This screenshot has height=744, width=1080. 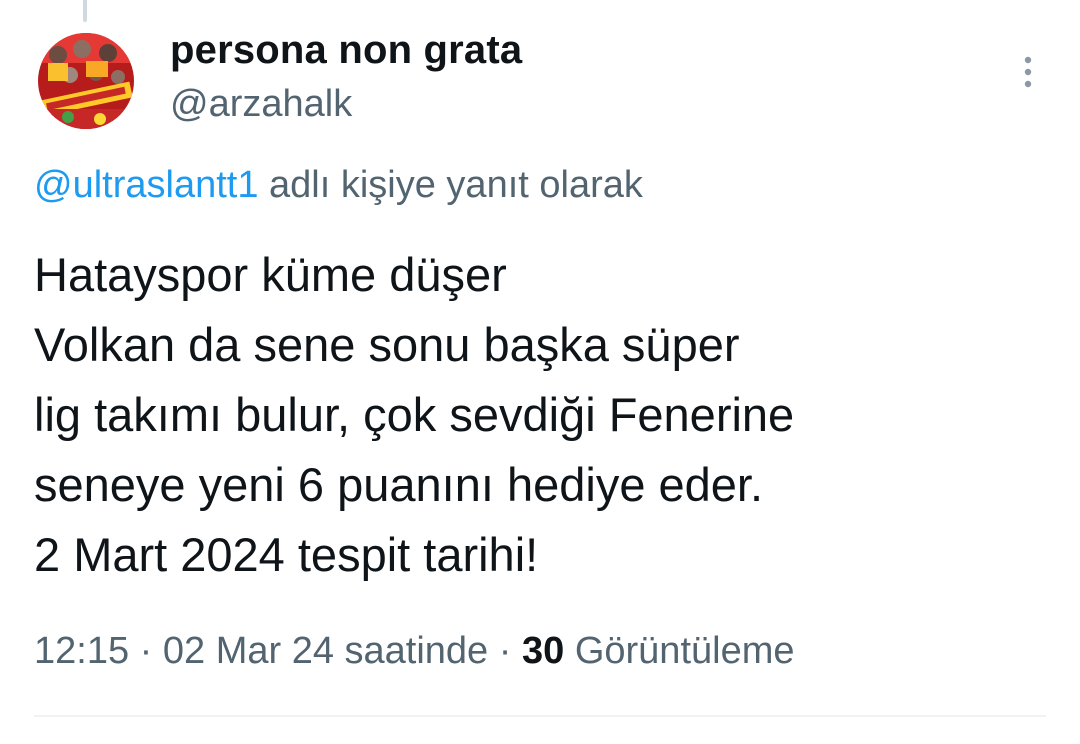 I want to click on tweet-text-line: seneye yeni 6 puanını hediye eder., so click(x=399, y=484).